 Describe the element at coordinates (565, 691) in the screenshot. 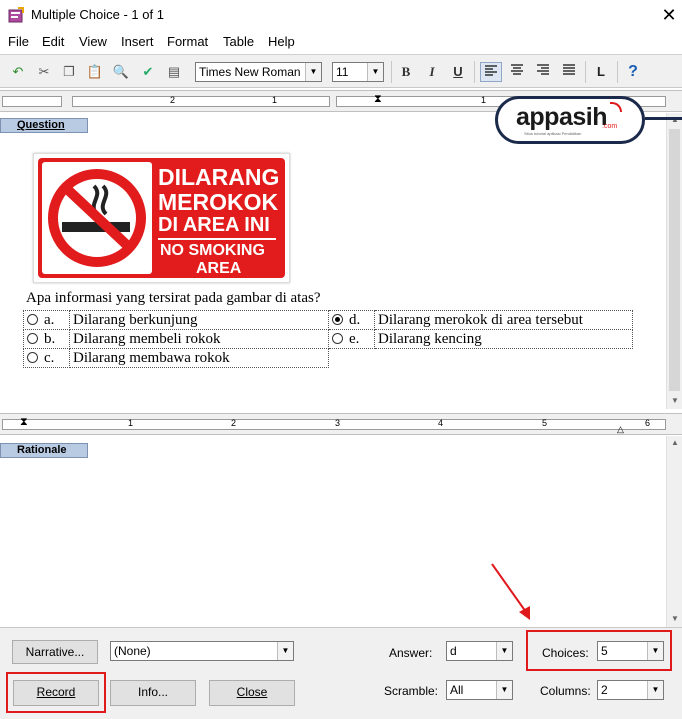

I see `columns-label: Columns:` at that location.